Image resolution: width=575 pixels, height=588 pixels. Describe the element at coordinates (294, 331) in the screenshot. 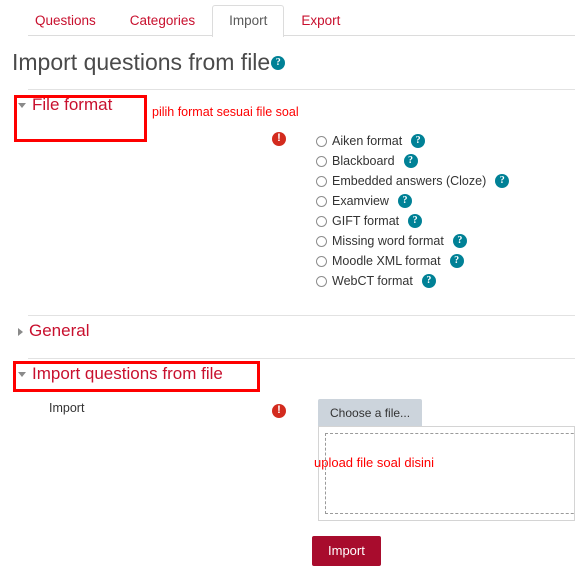

I see `section-general-header: General` at that location.